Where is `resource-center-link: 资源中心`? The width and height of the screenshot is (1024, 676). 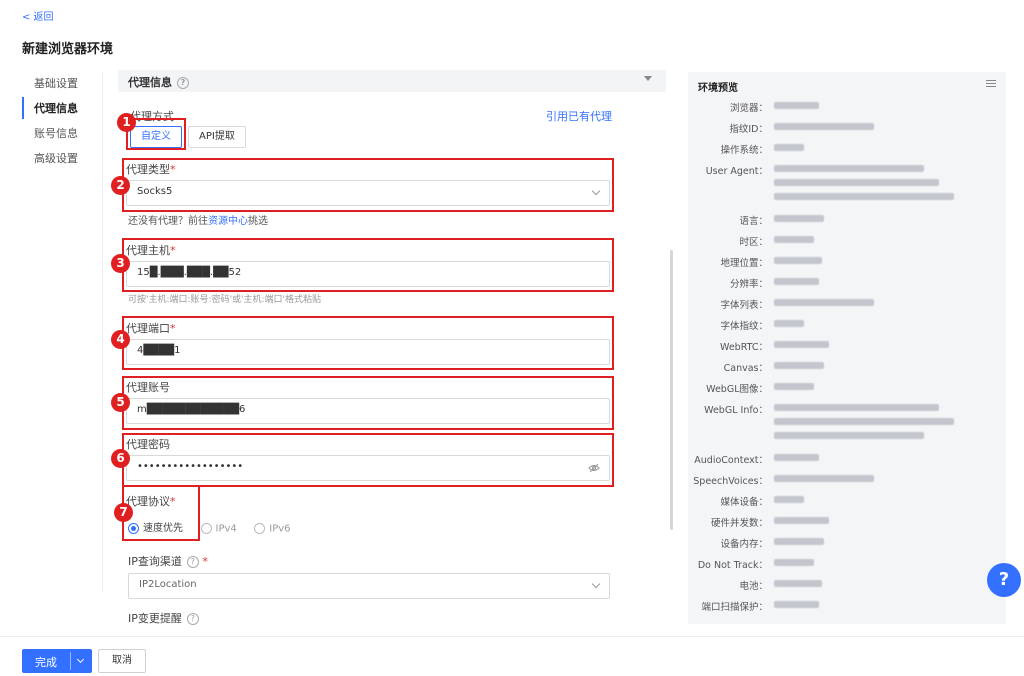
resource-center-link: 资源中心 is located at coordinates (228, 221).